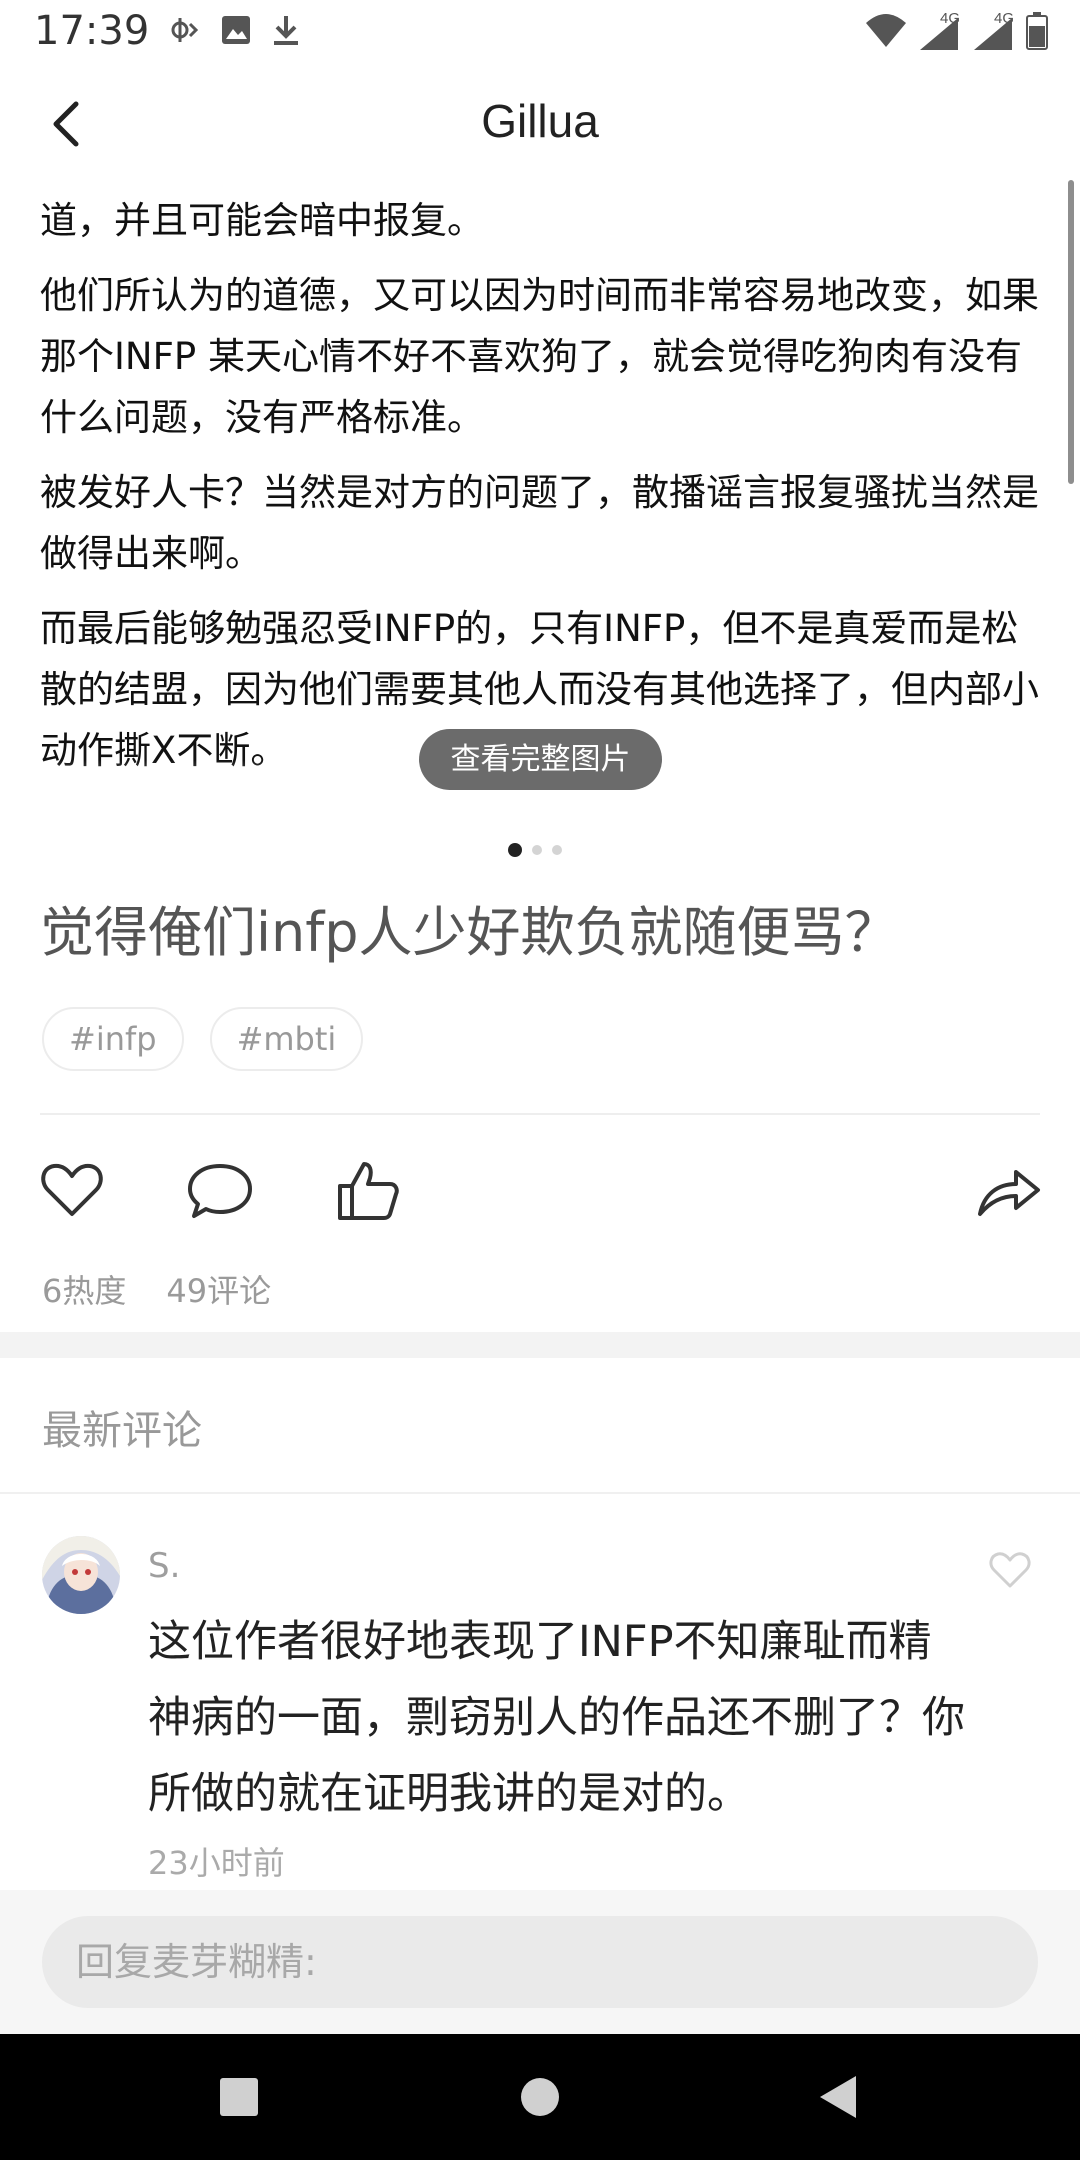 The image size is (1080, 2160). I want to click on reply-bar: 回复麦芽糊精:, so click(540, 1962).